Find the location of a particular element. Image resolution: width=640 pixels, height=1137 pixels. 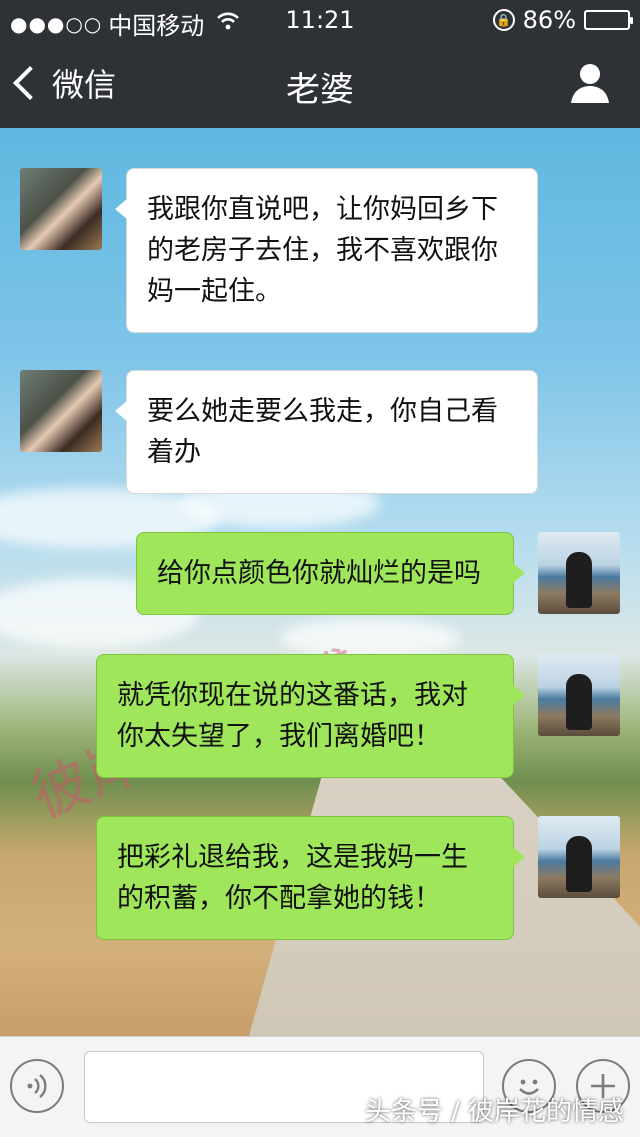

message-bubble-outgoing: 就凭你现在说的这番话，我对你太失望了，我们离婚吧！ is located at coordinates (310, 716).